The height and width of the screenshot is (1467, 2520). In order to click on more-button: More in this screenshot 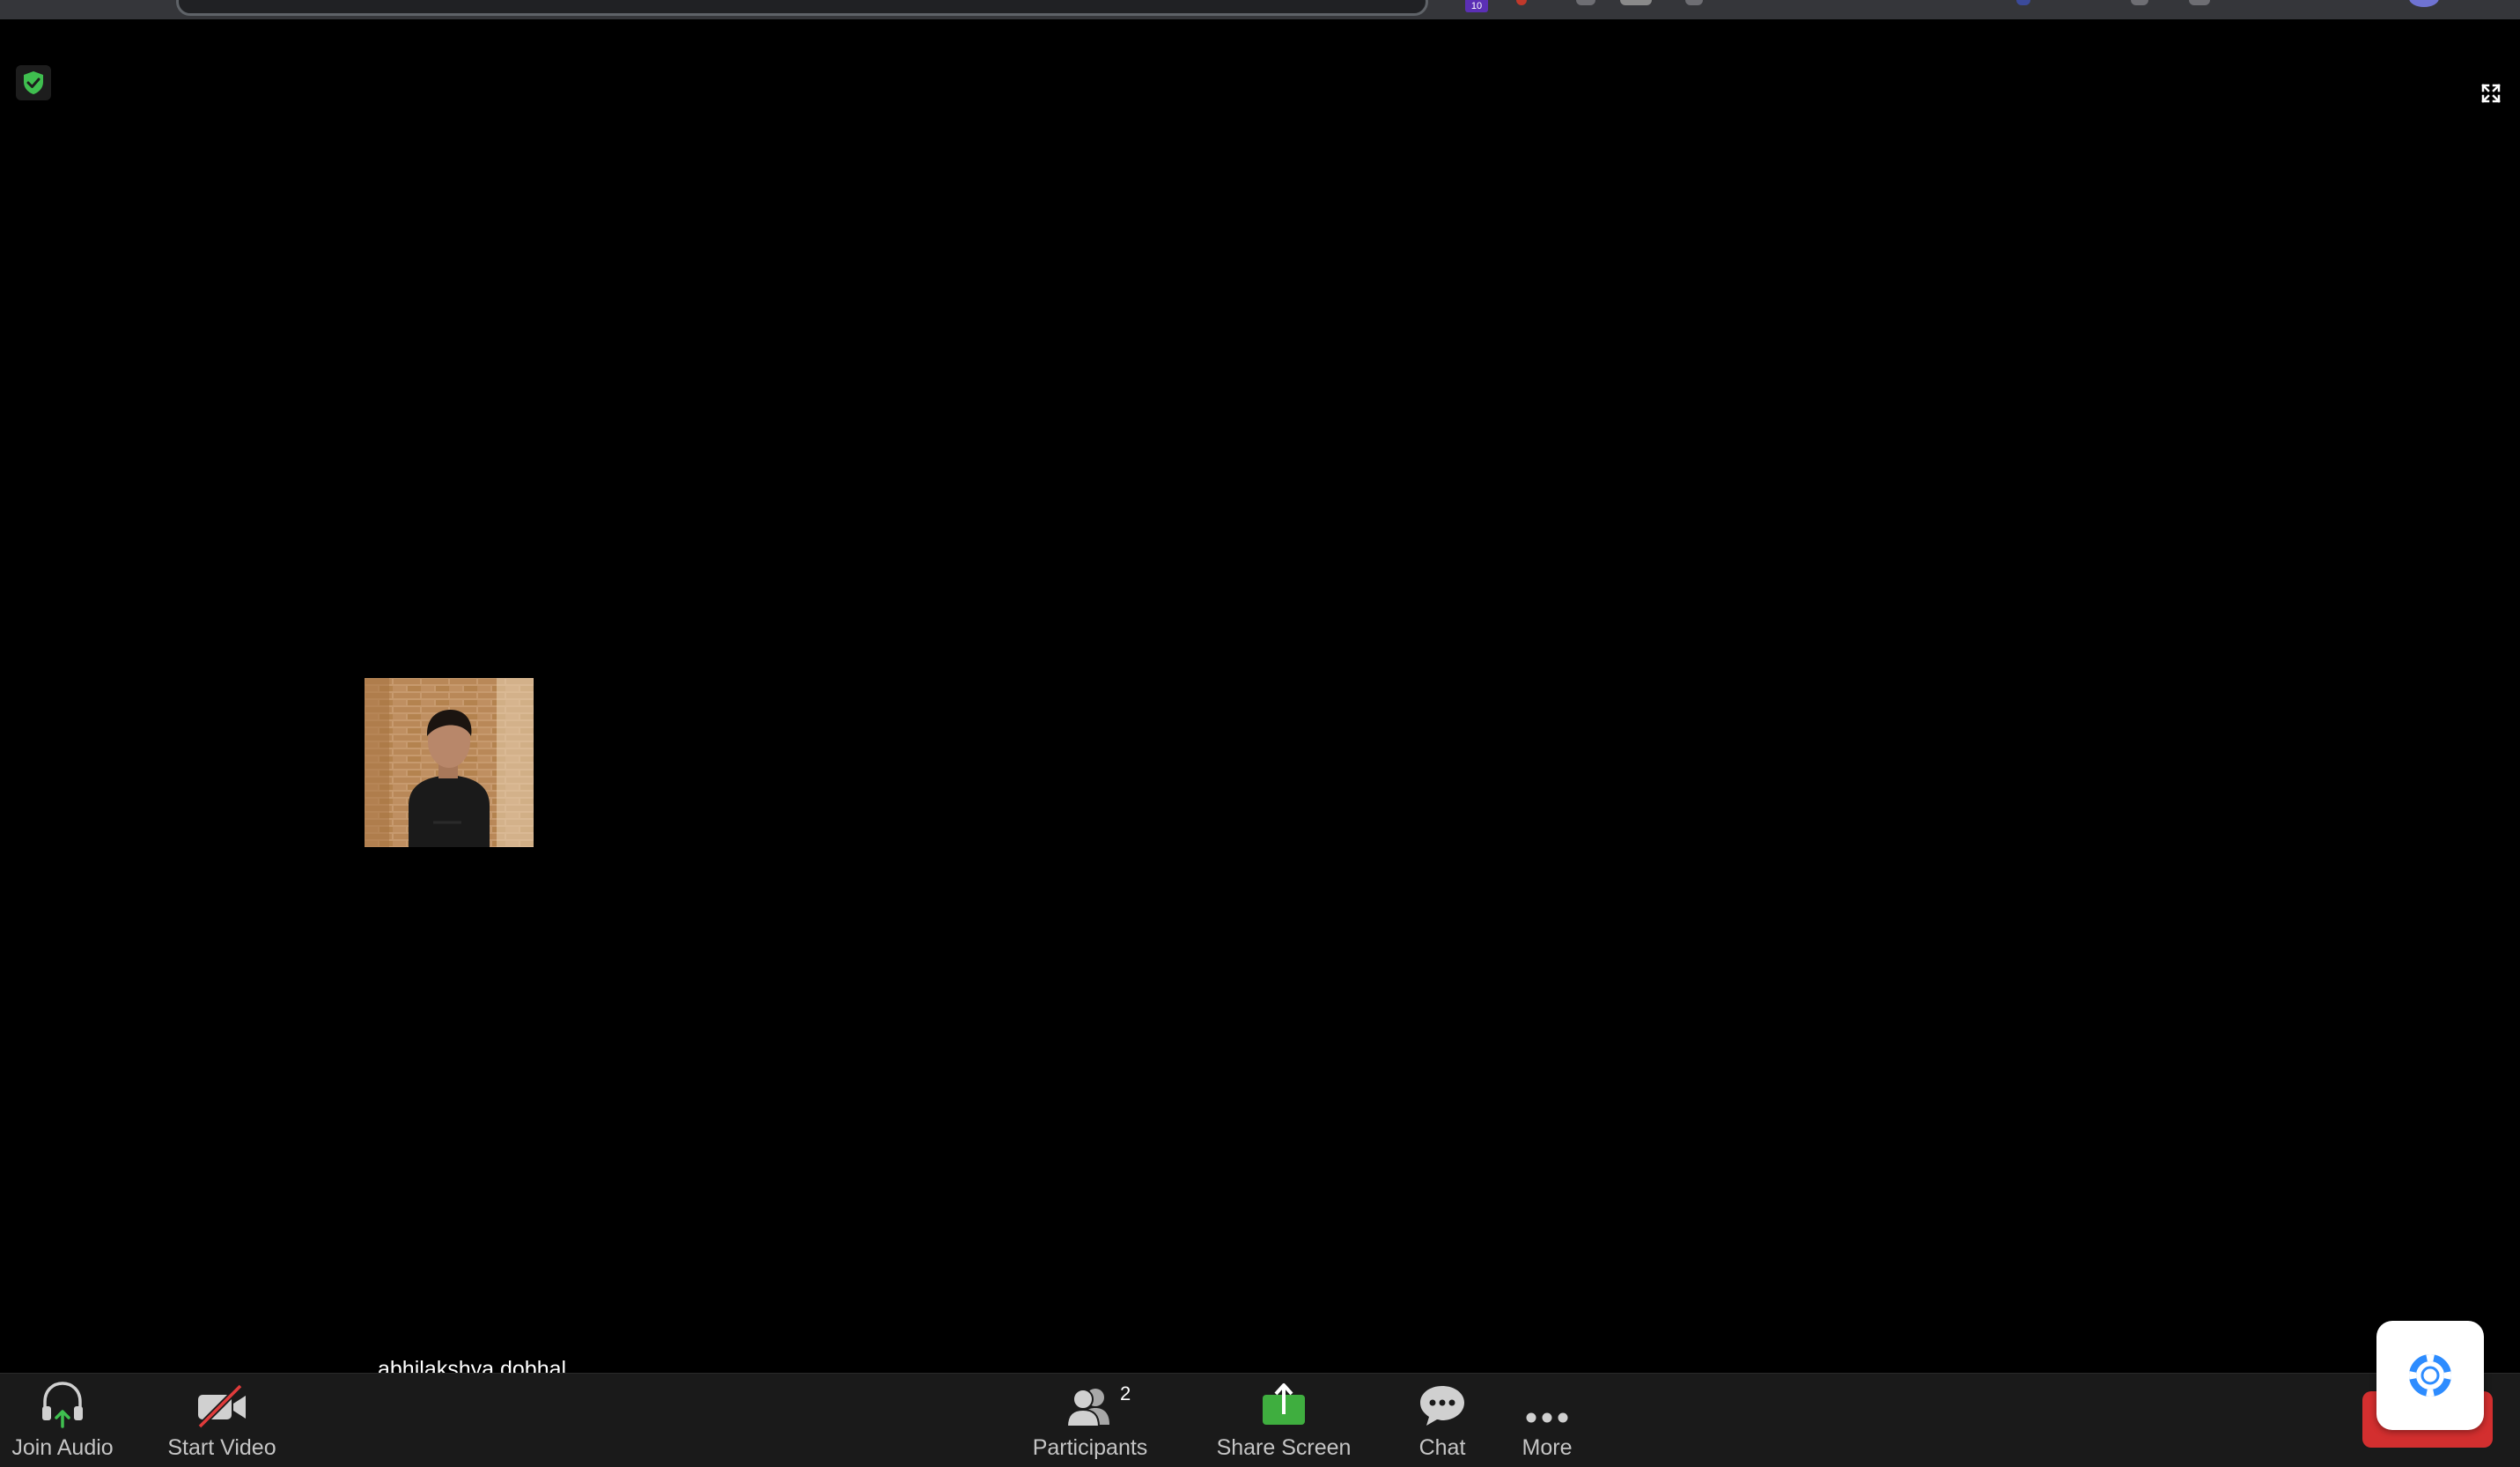, I will do `click(1547, 1420)`.